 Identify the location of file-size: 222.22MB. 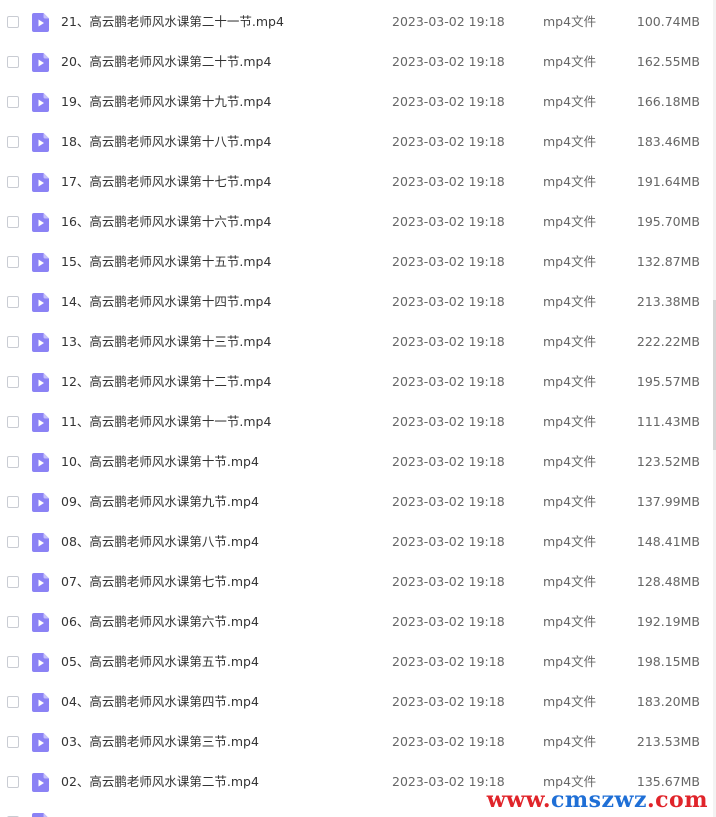
(668, 341).